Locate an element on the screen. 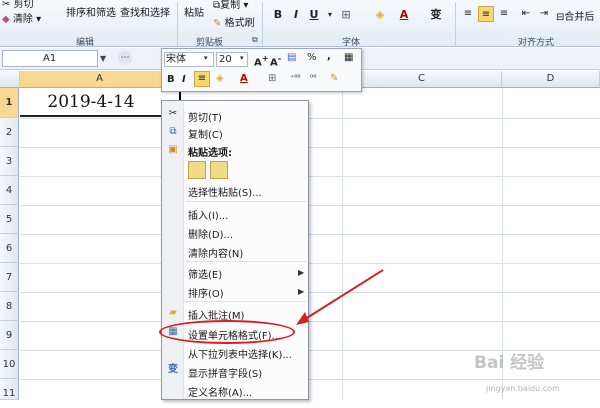 This screenshot has width=600, height=408. annotation-arrow is located at coordinates (340, 297).